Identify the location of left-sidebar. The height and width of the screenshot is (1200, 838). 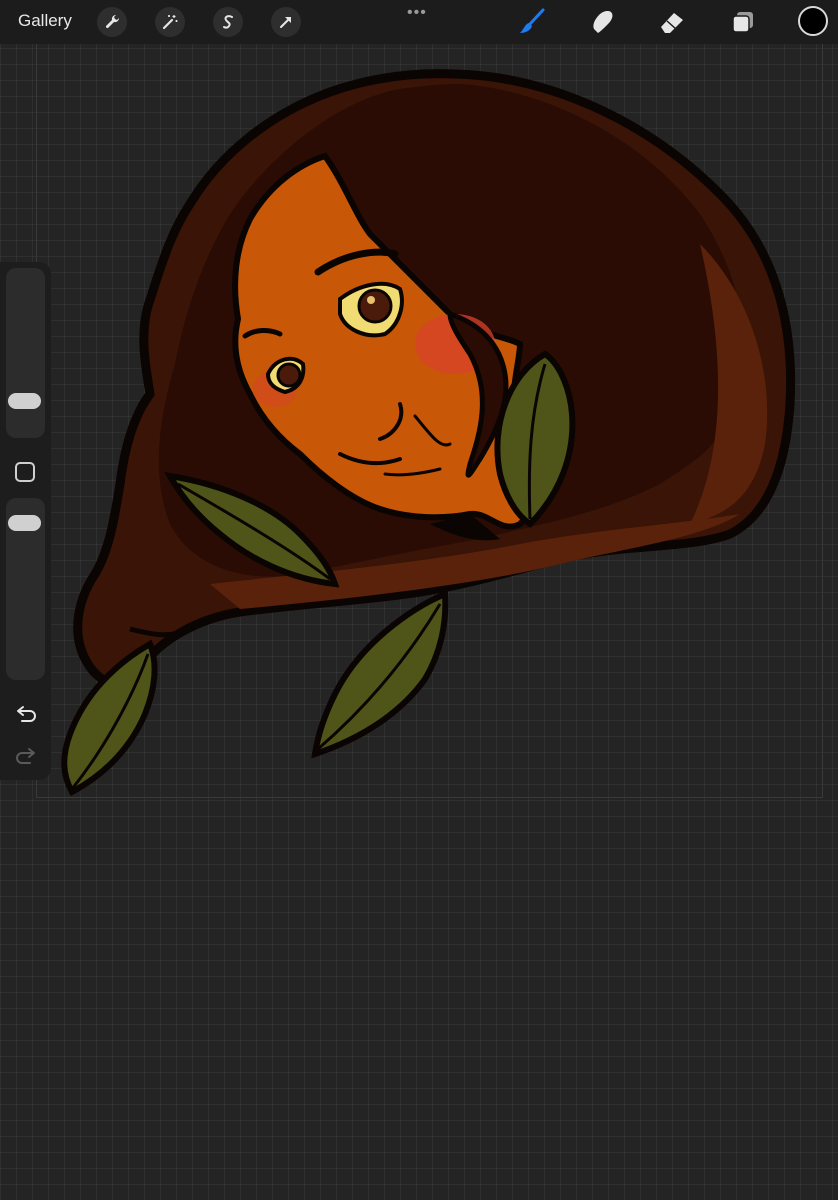
(25, 521).